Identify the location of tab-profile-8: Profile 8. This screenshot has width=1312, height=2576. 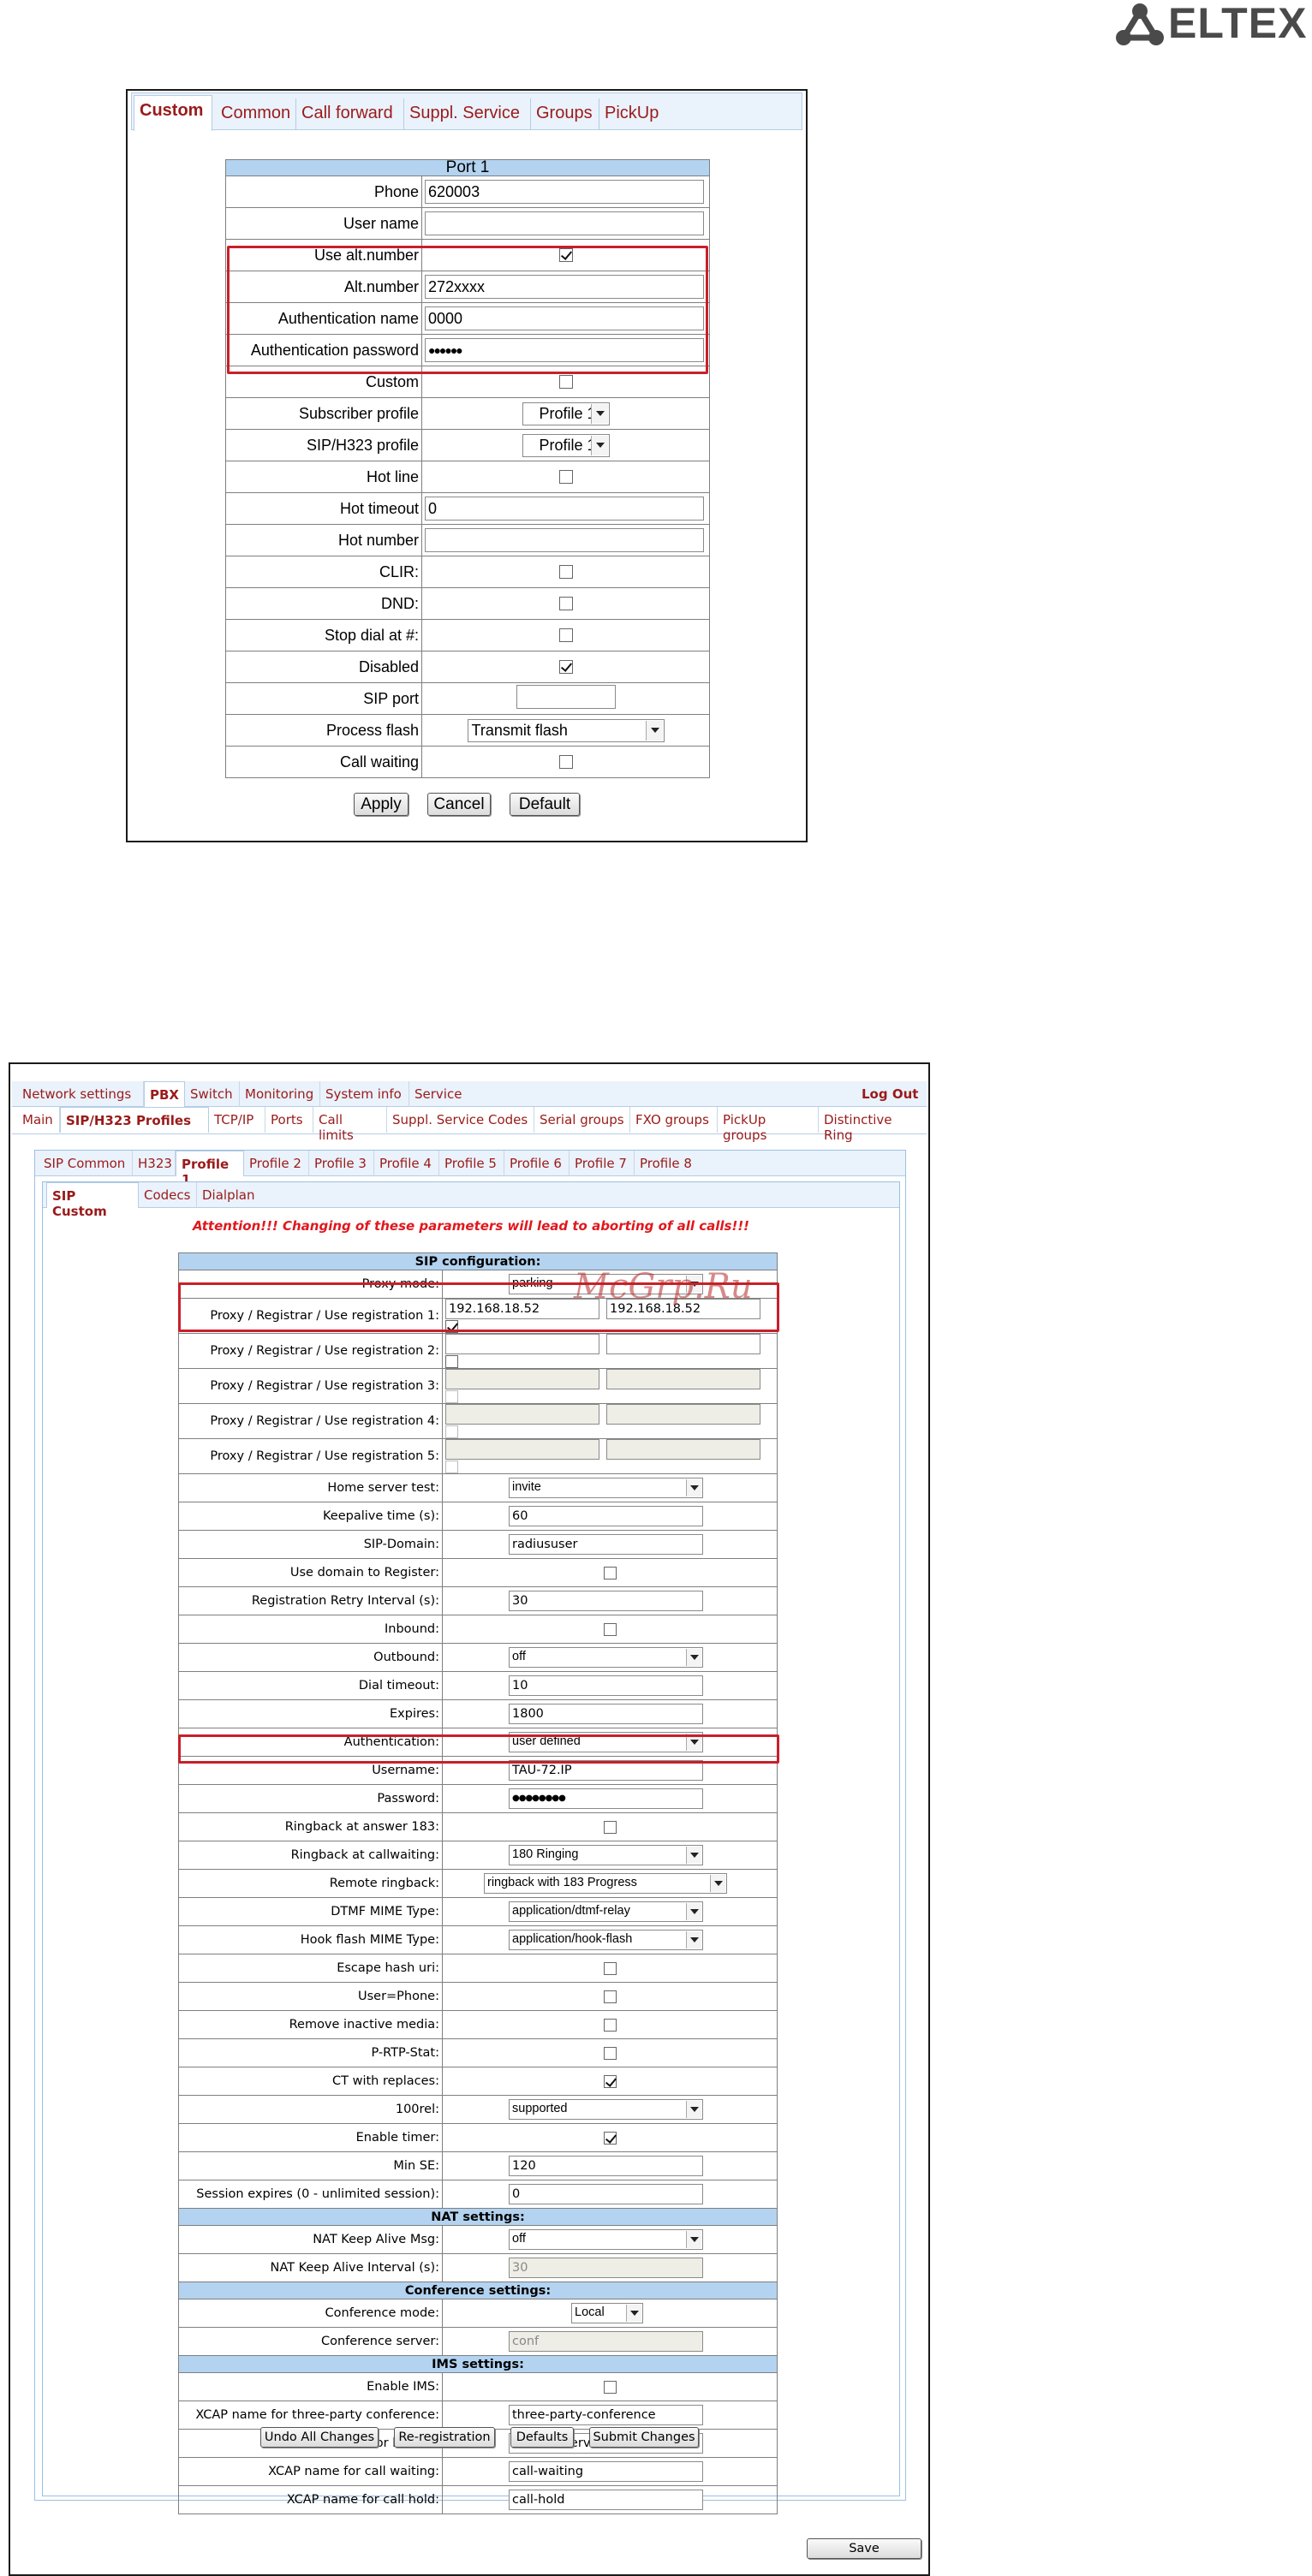
(667, 1164).